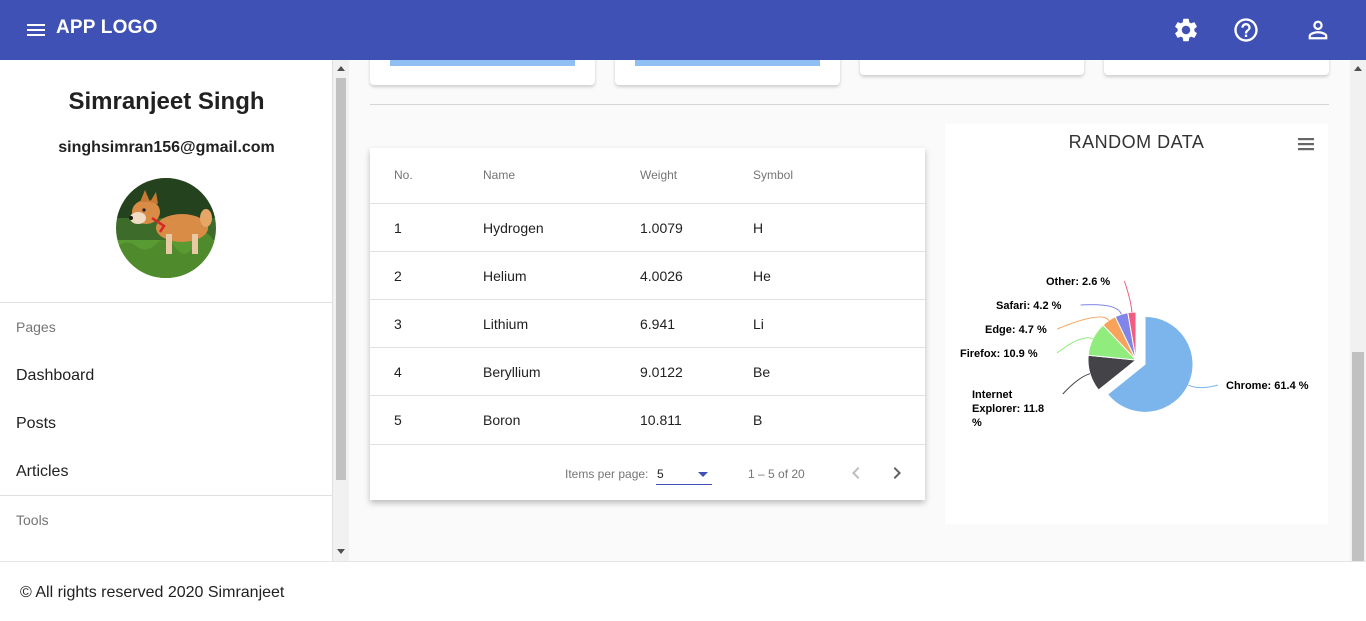 Image resolution: width=1366 pixels, height=621 pixels. I want to click on footer-copyright: © All rights reserved 2020 Simranjeet, so click(152, 592).